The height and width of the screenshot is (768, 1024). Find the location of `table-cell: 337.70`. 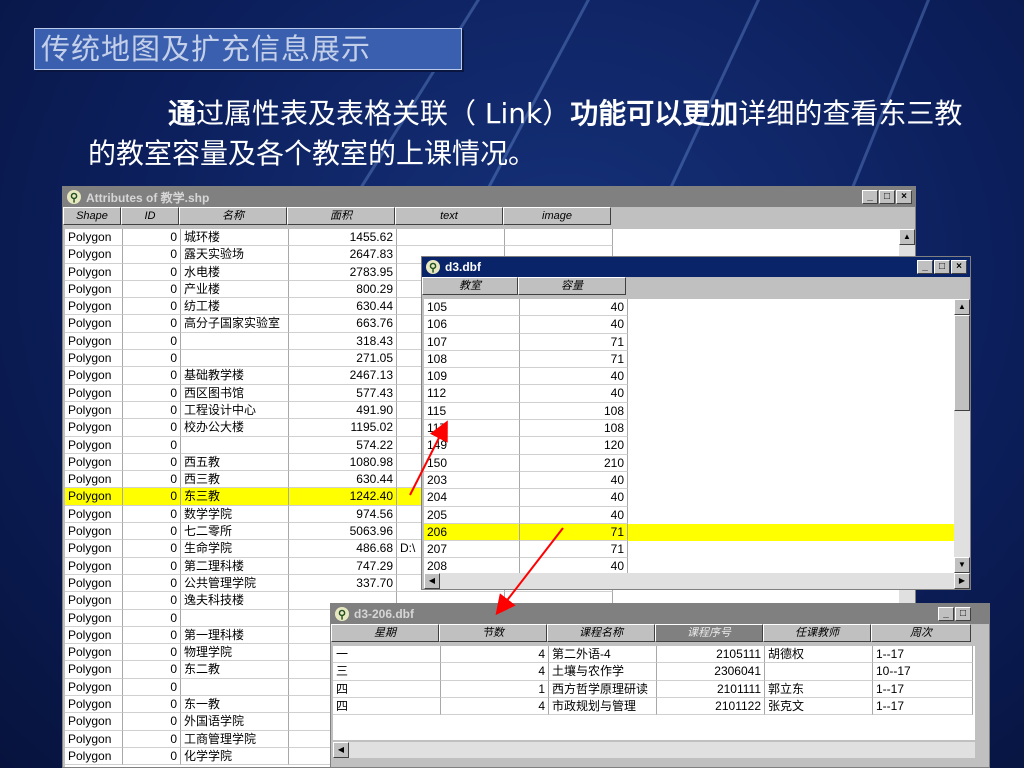

table-cell: 337.70 is located at coordinates (343, 583).